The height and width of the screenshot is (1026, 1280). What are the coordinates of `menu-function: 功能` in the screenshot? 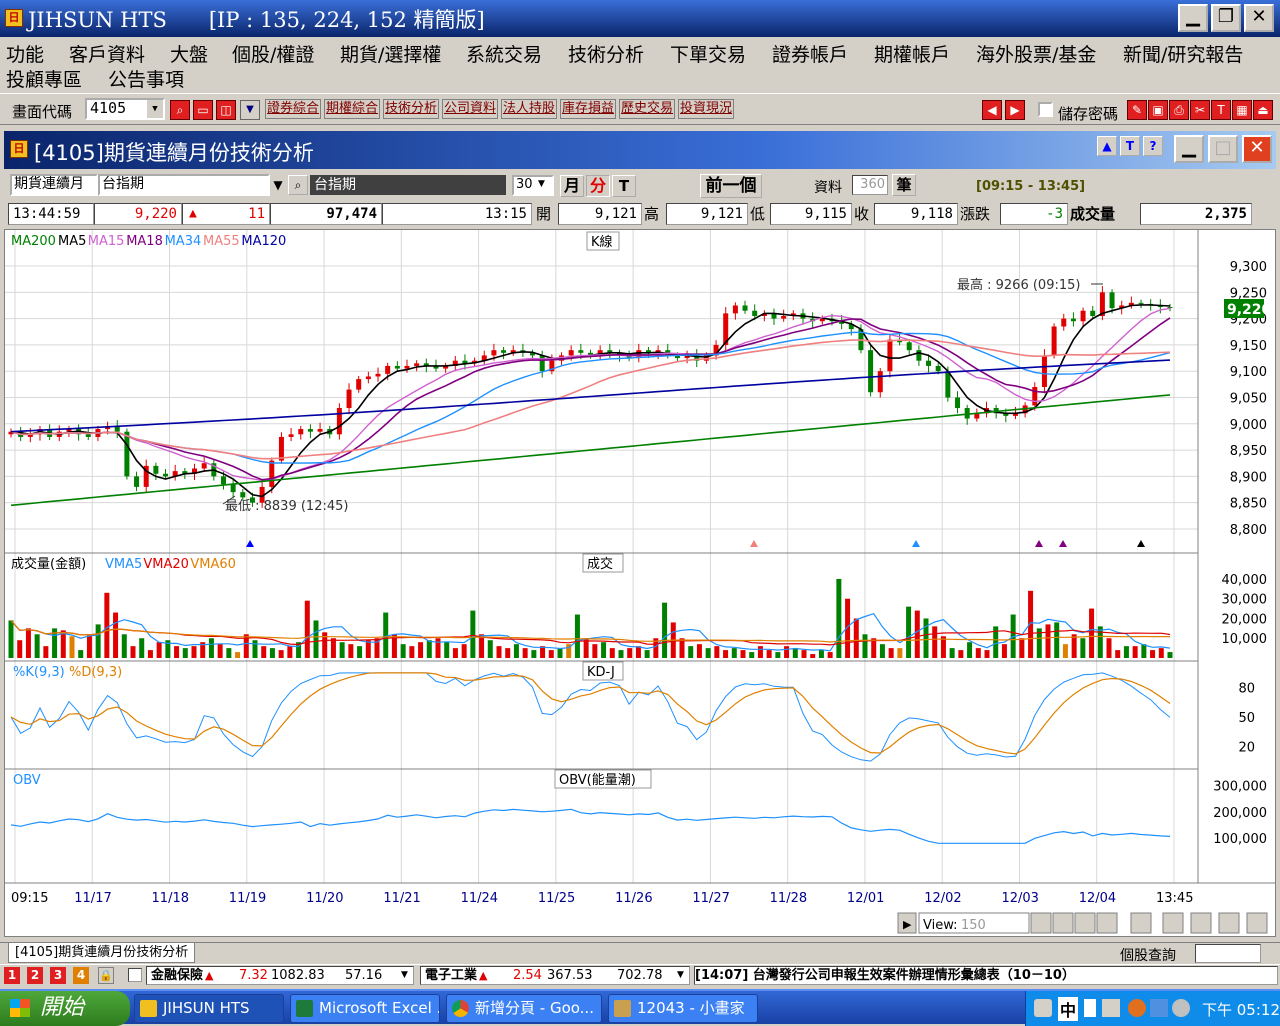 It's located at (25, 53).